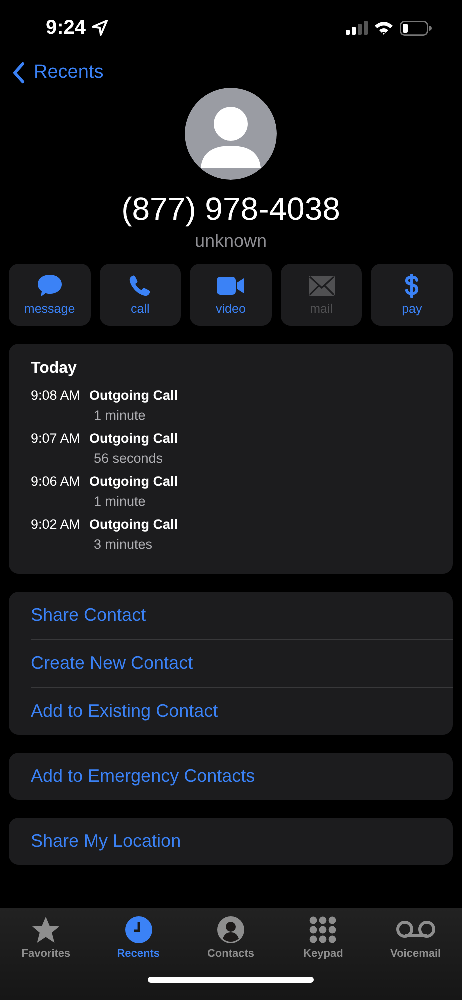 The width and height of the screenshot is (462, 1000). What do you see at coordinates (242, 616) in the screenshot?
I see `option-link: Share Contact` at bounding box center [242, 616].